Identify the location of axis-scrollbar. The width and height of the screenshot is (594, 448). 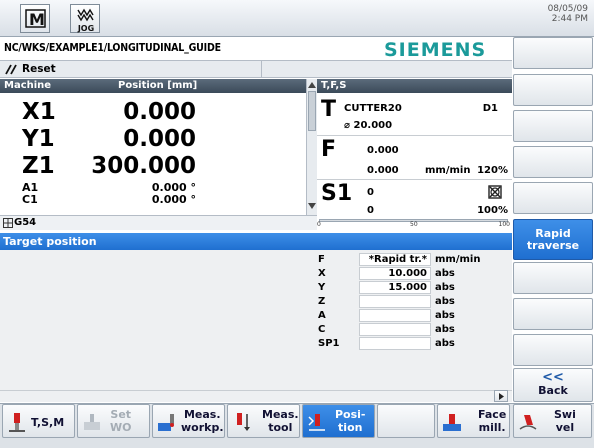
(311, 147).